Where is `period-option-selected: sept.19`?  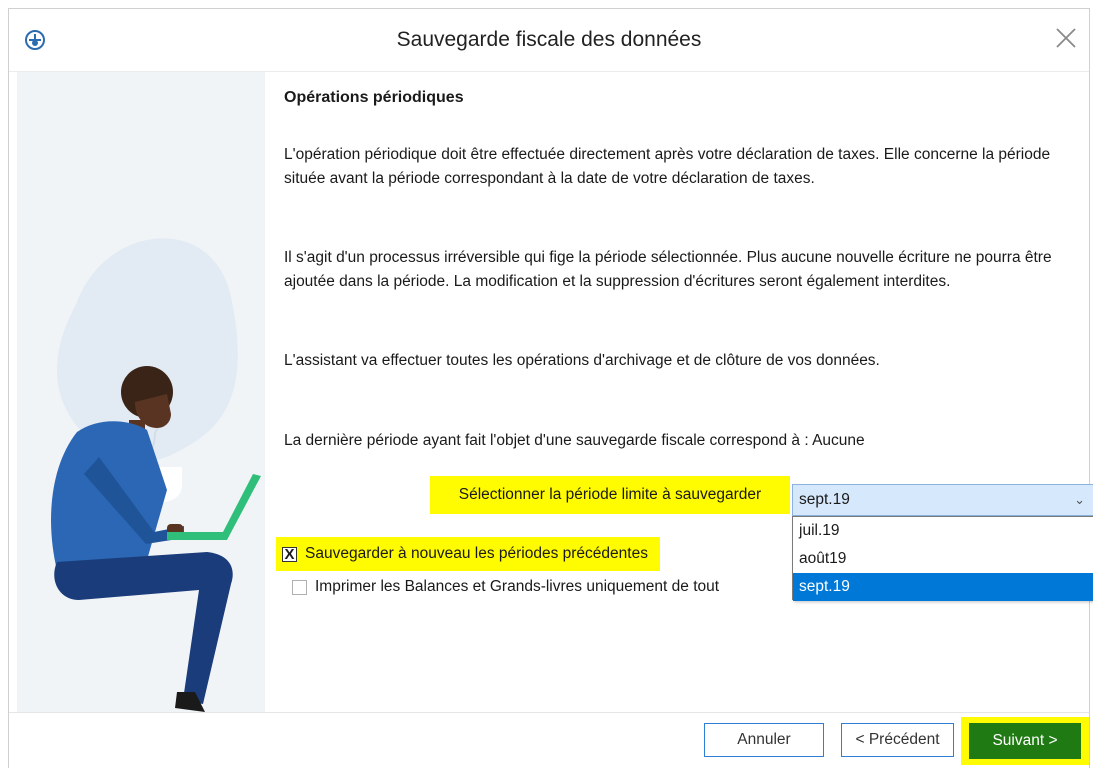
period-option-selected: sept.19 is located at coordinates (943, 587).